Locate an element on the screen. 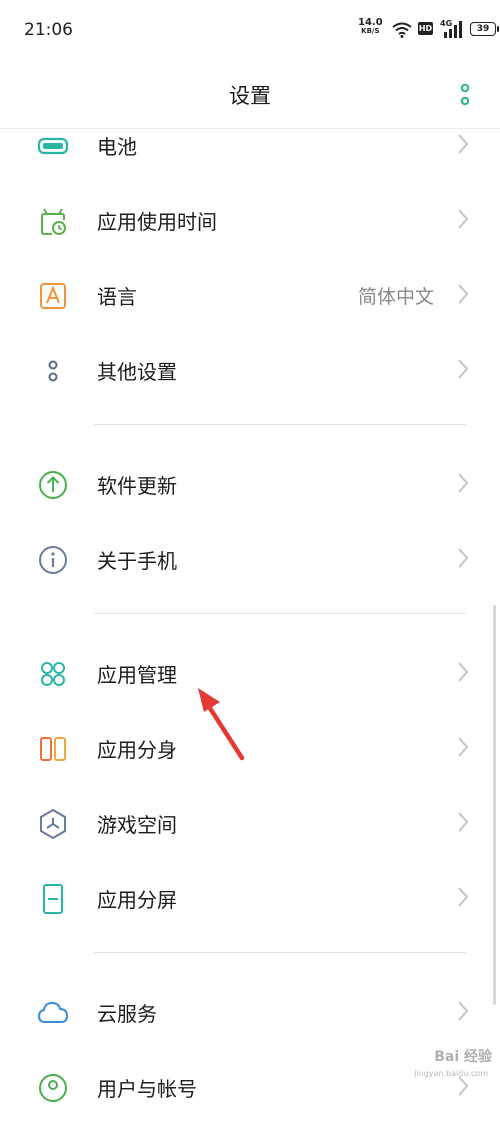  settings-item-split-screen: 应用分屏 is located at coordinates (250, 896).